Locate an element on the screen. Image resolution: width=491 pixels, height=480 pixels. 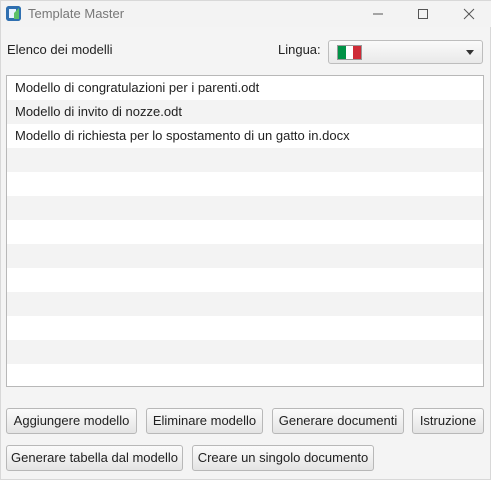
italian-flag-icon is located at coordinates (349, 52).